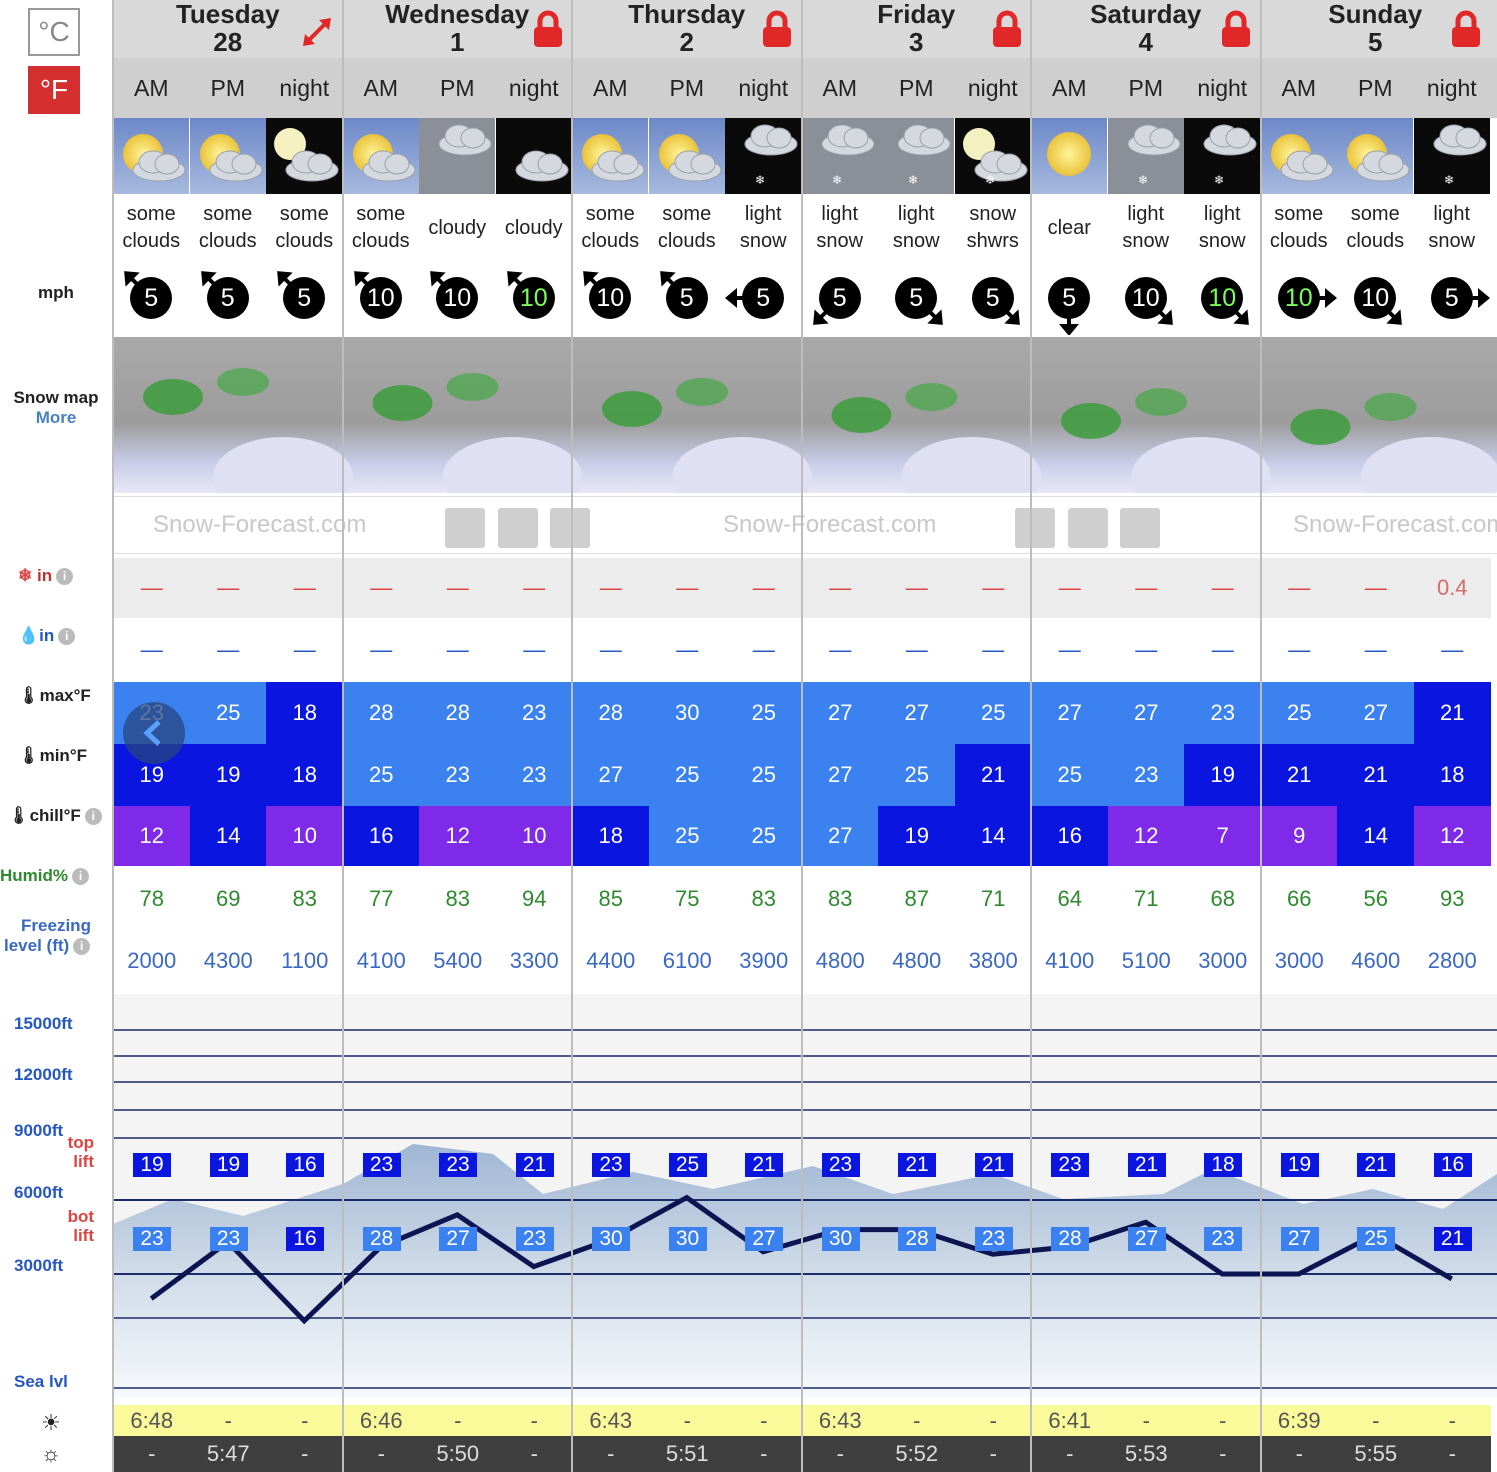 The image size is (1497, 1472). I want to click on sunset-icon: ☼, so click(51, 1453).